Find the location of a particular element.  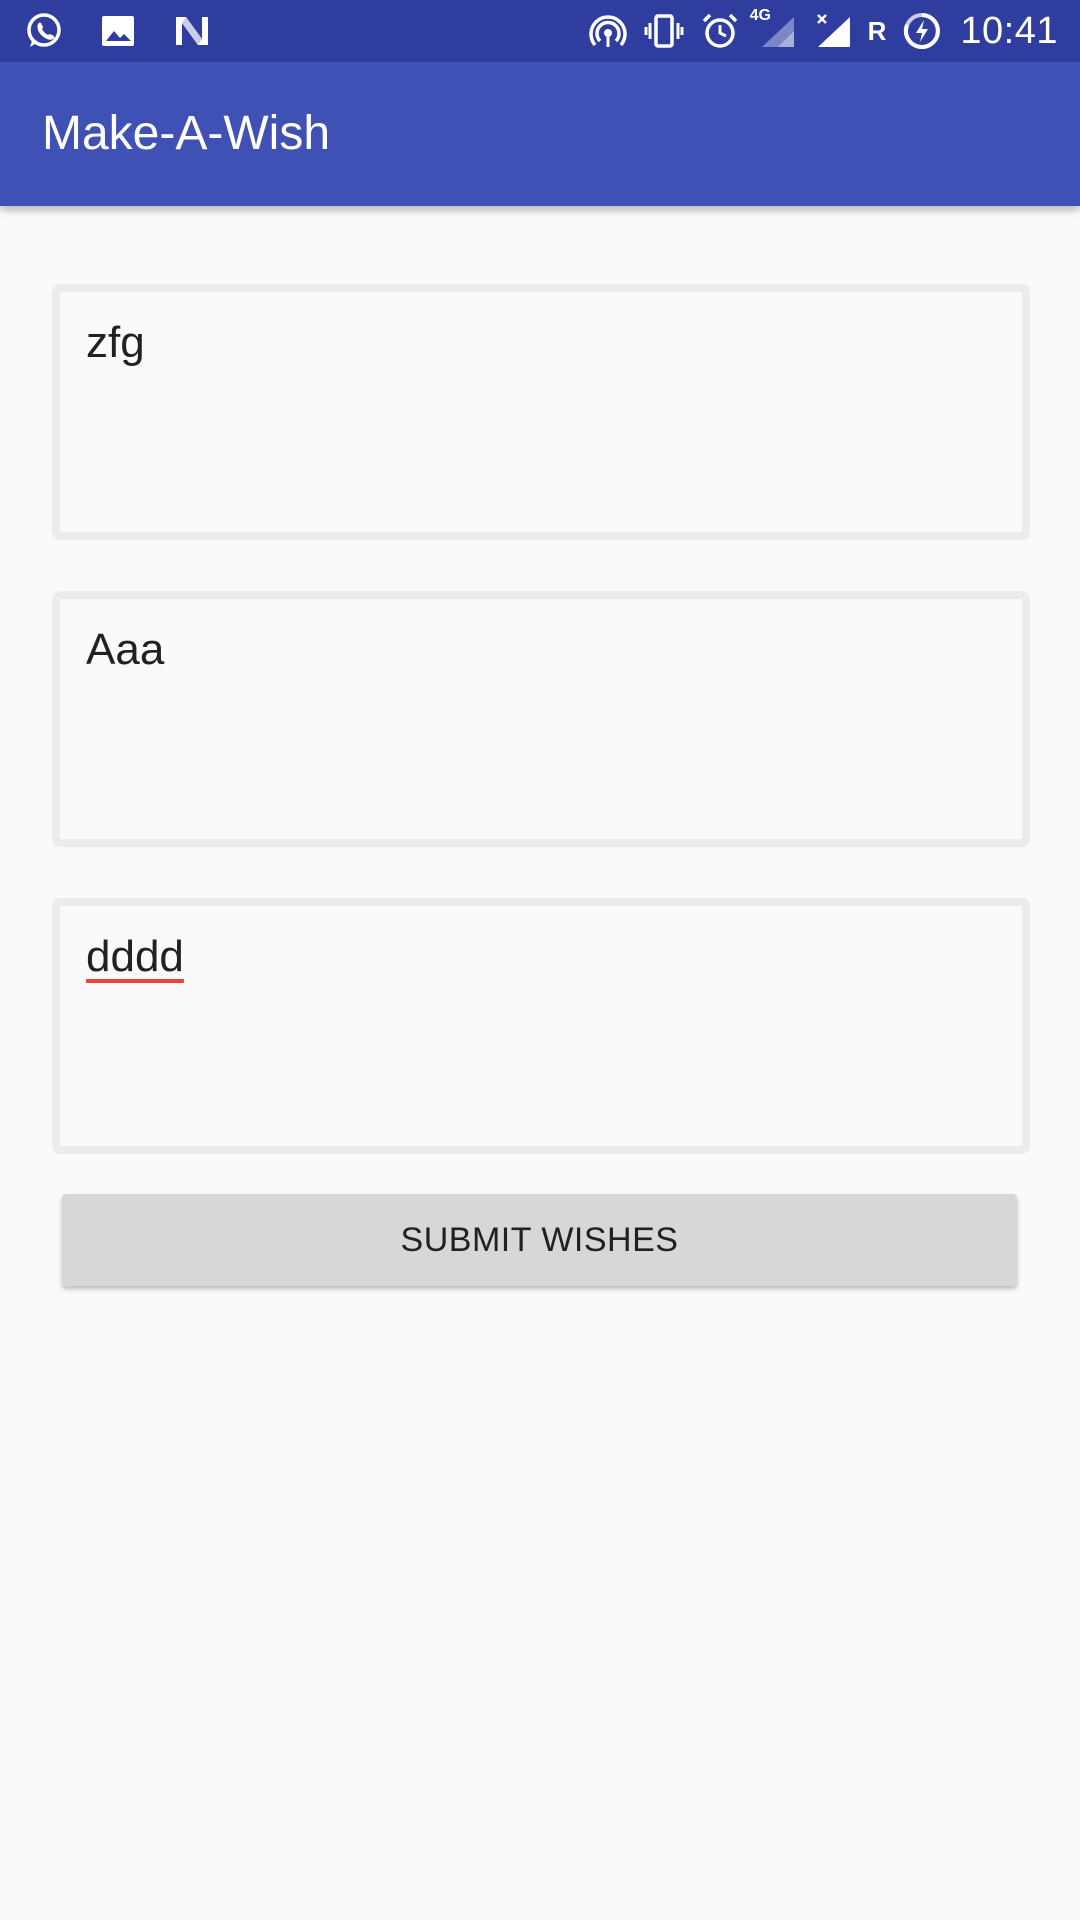

submit-wishes-button: SUBMIT WISHES is located at coordinates (539, 1240).